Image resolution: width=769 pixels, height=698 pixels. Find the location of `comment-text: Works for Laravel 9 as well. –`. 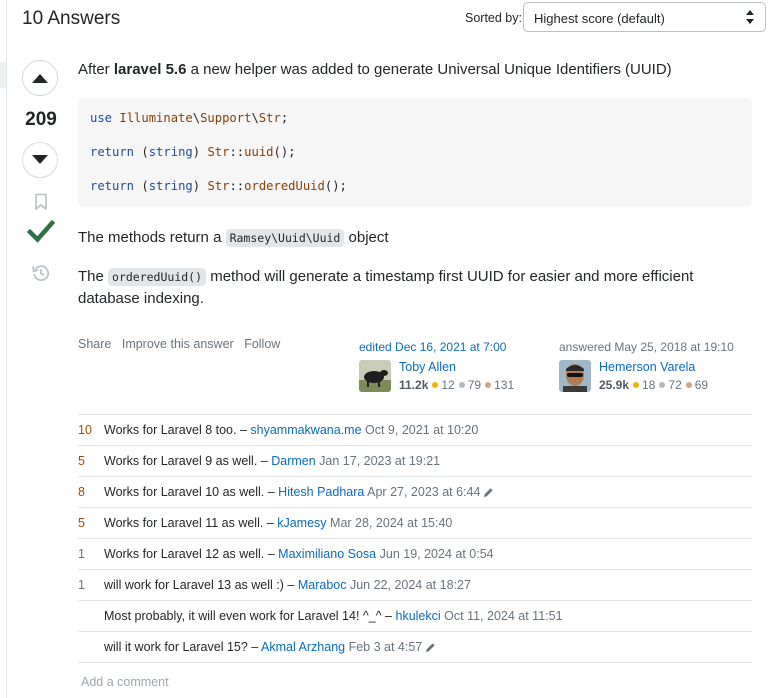

comment-text: Works for Laravel 9 as well. – is located at coordinates (186, 461).